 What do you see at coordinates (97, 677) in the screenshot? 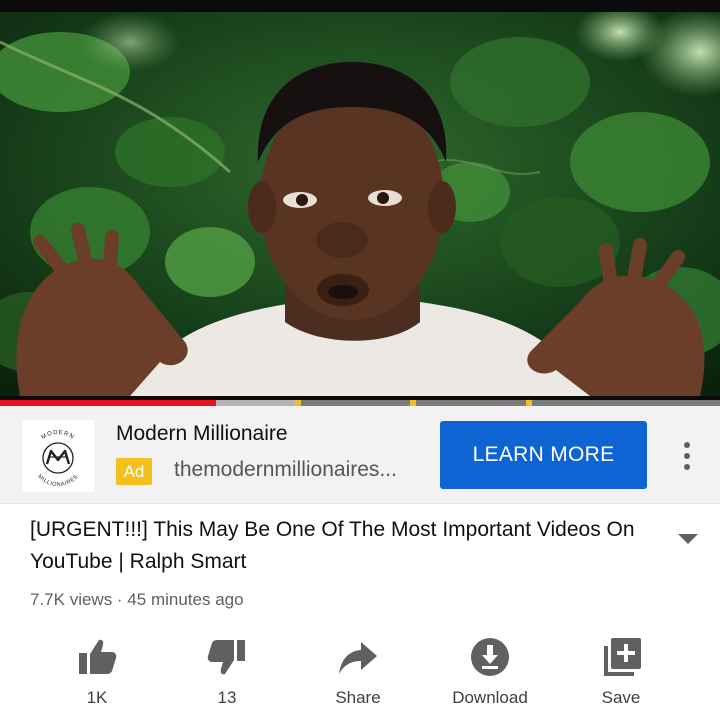
I see `like-button: 1K` at bounding box center [97, 677].